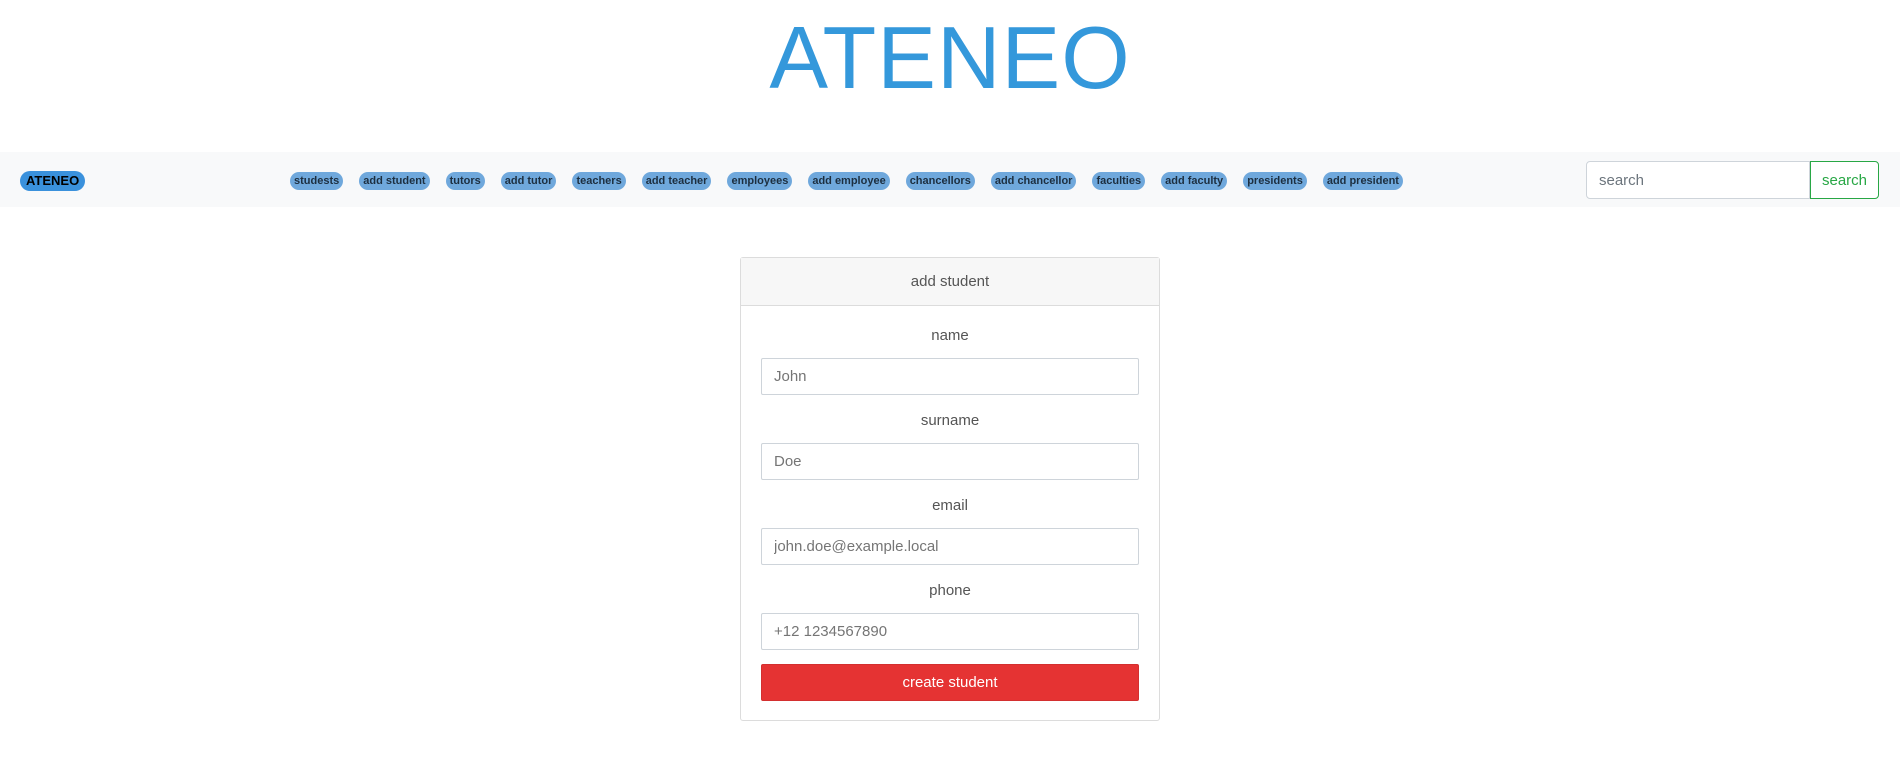  Describe the element at coordinates (1844, 180) in the screenshot. I see `search-button: search` at that location.